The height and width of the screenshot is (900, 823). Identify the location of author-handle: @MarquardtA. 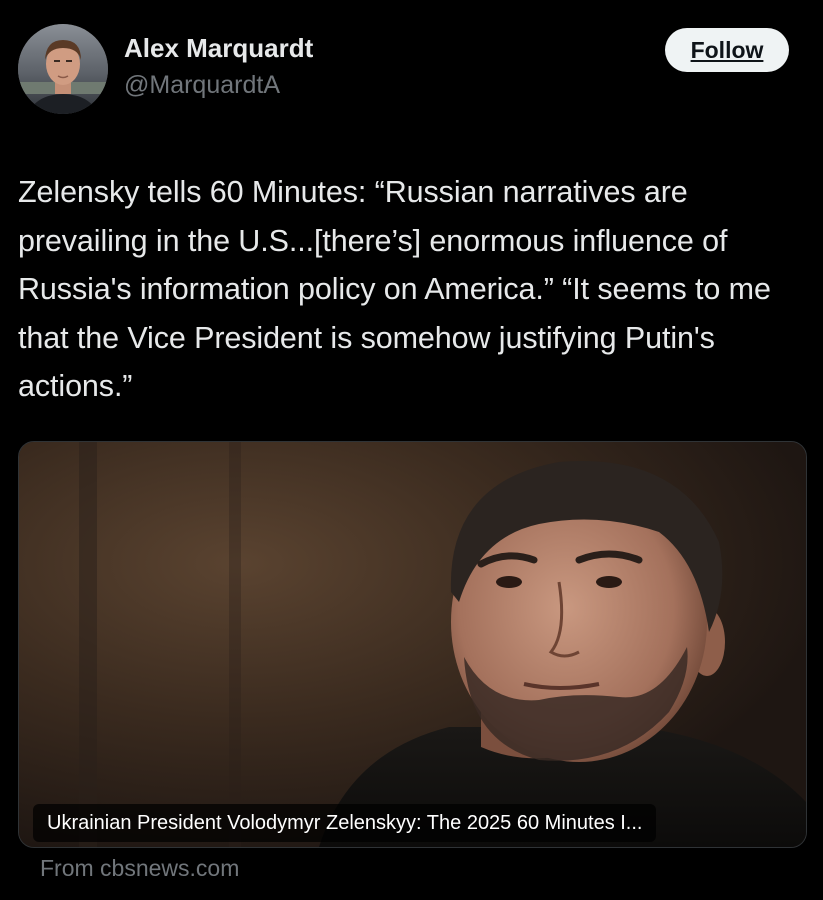
(202, 85).